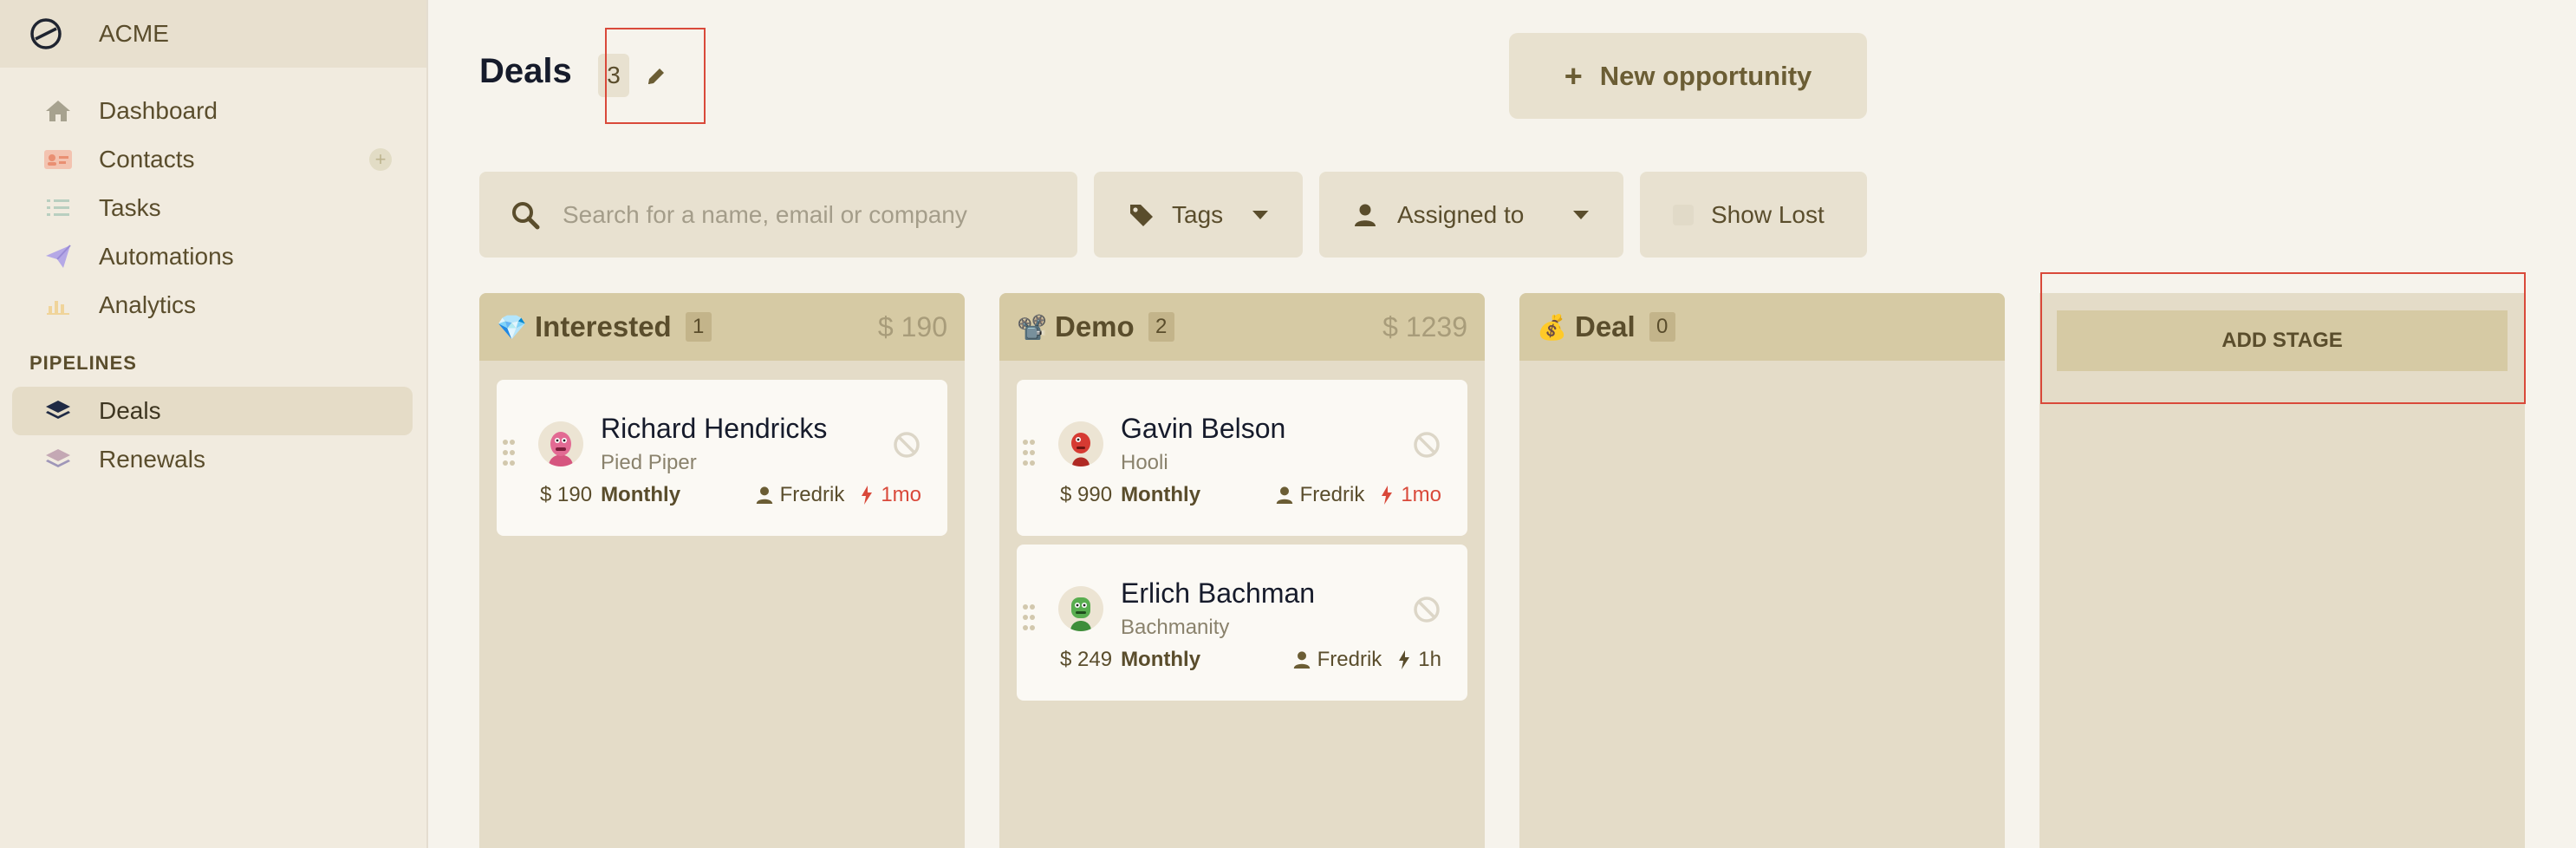  What do you see at coordinates (1203, 429) in the screenshot?
I see `deal-contact-name: Gavin Belson` at bounding box center [1203, 429].